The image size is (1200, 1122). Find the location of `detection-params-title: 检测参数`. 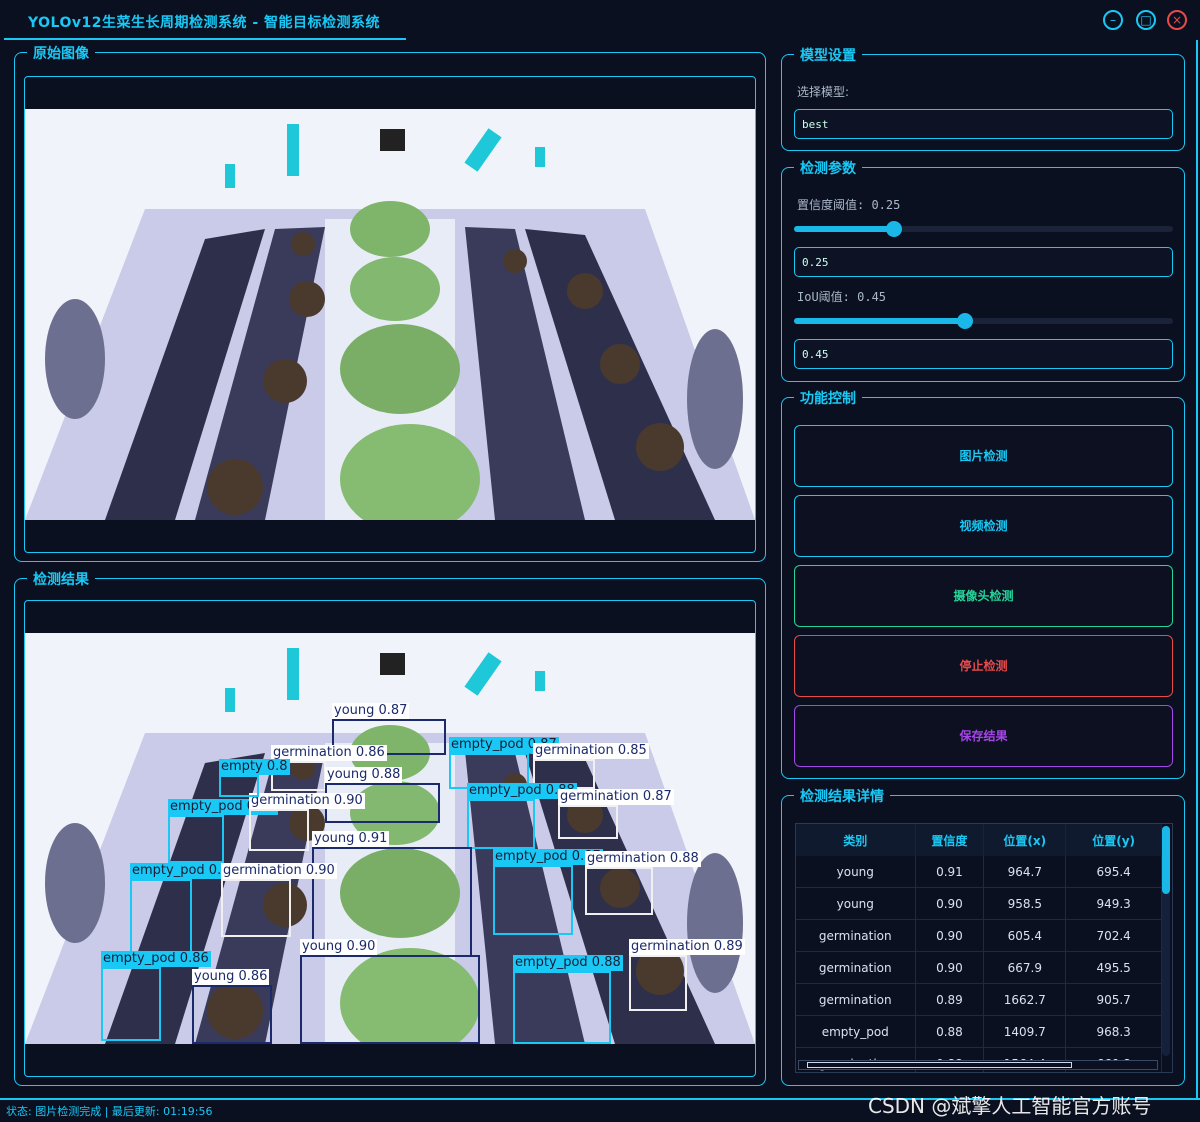

detection-params-title: 检测参数 is located at coordinates (828, 168).